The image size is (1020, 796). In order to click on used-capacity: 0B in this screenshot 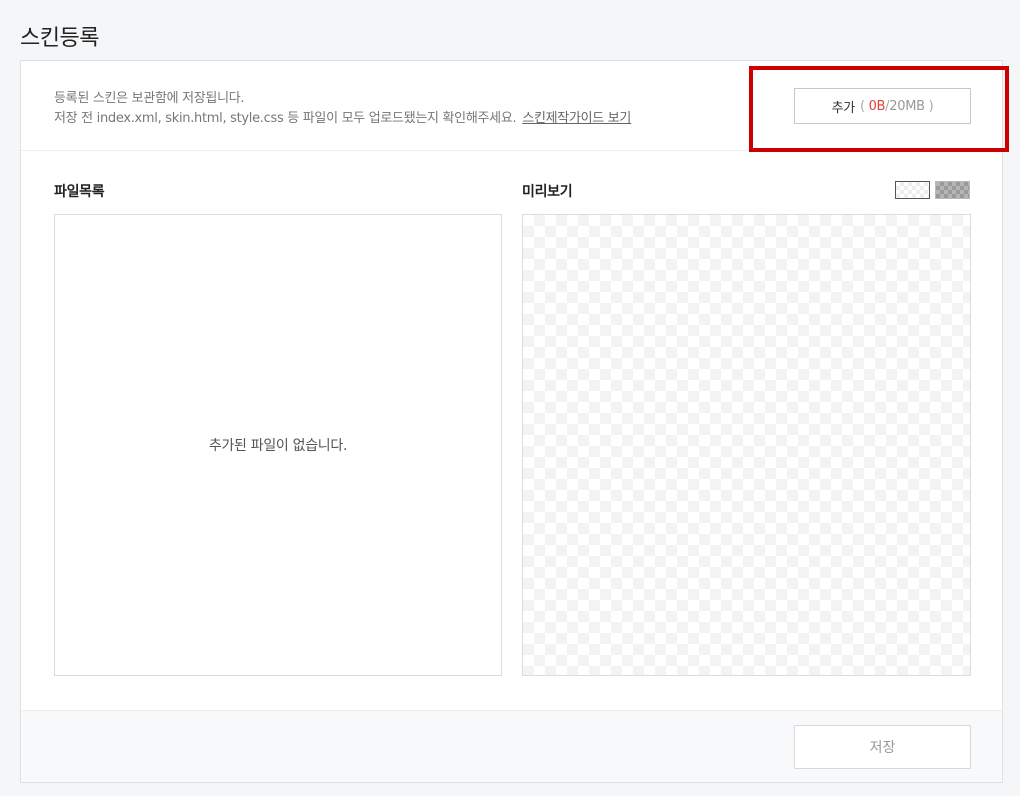, I will do `click(877, 106)`.